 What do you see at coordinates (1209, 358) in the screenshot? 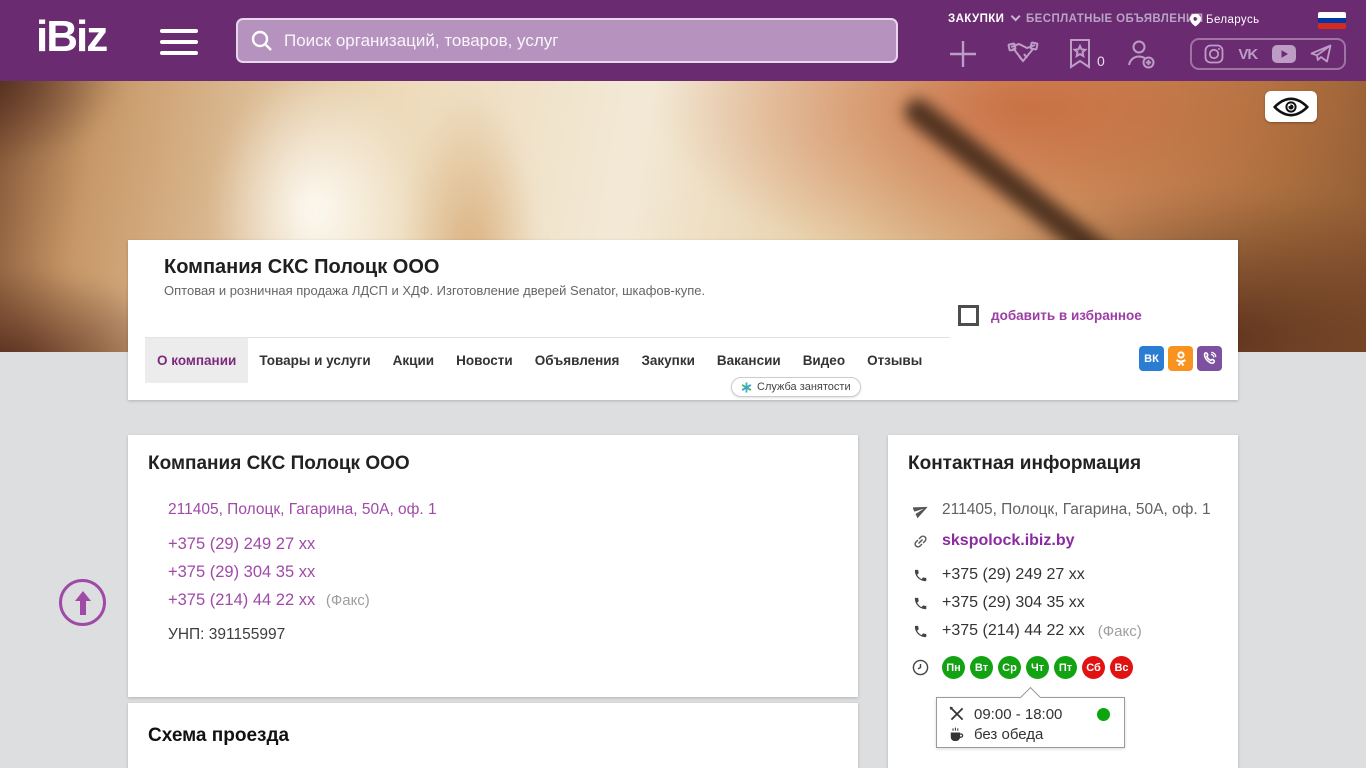
I see `viber-icon` at bounding box center [1209, 358].